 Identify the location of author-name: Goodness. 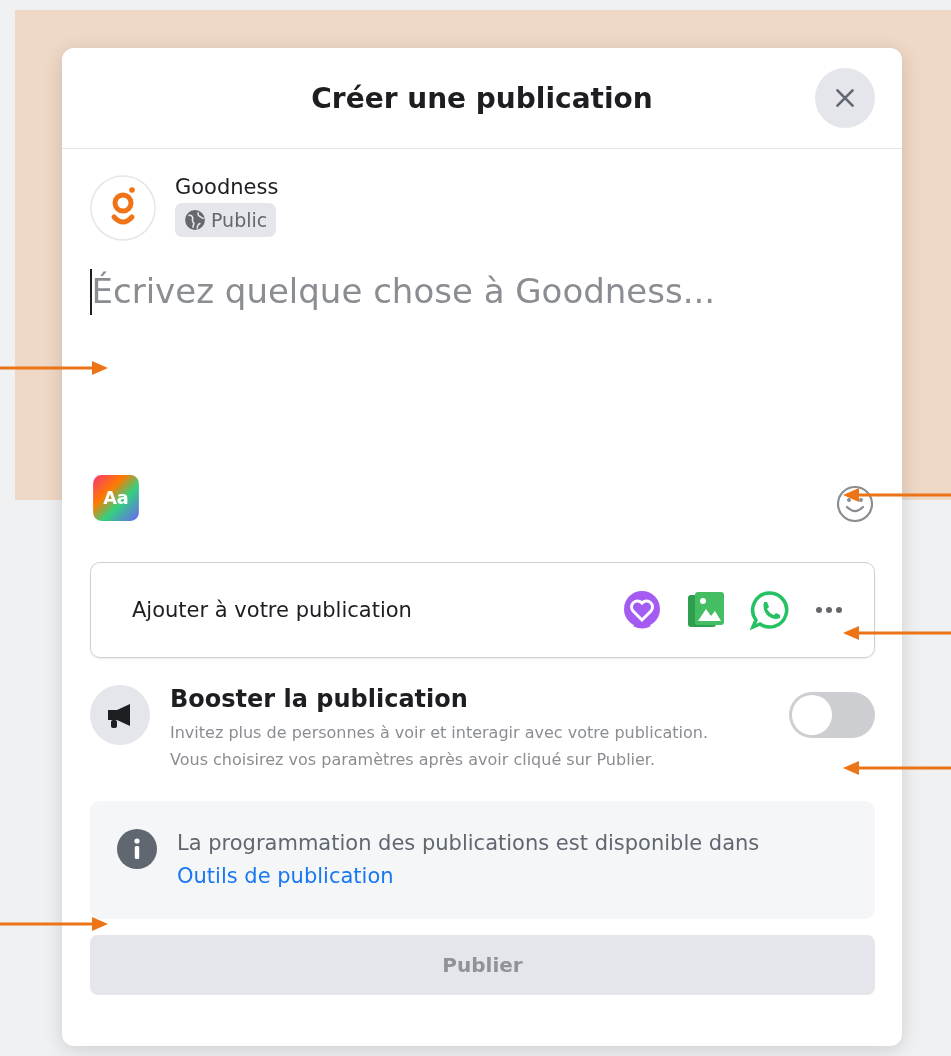
(227, 187).